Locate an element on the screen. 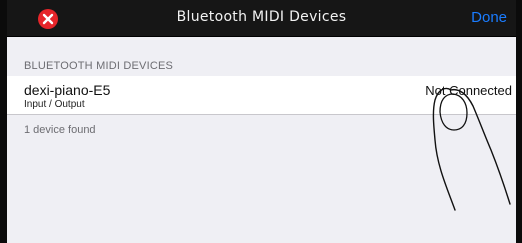 This screenshot has height=243, width=522. device-type: Input / Output is located at coordinates (54, 104).